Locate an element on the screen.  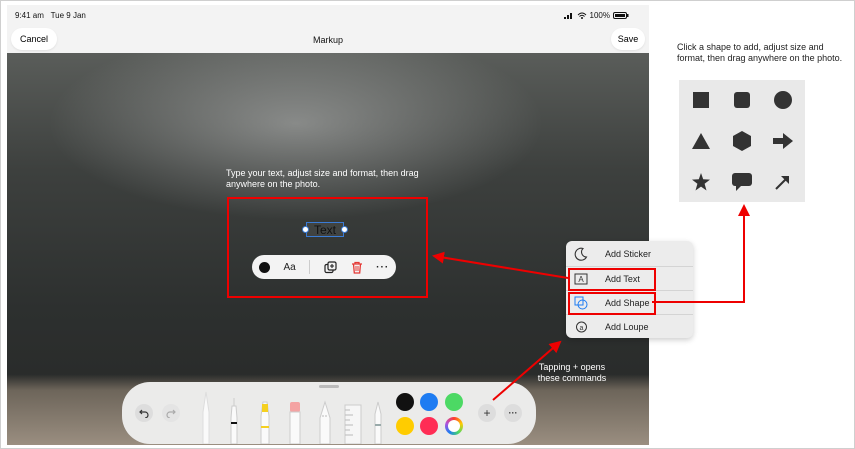
shape-arrow-right is located at coordinates (783, 141).